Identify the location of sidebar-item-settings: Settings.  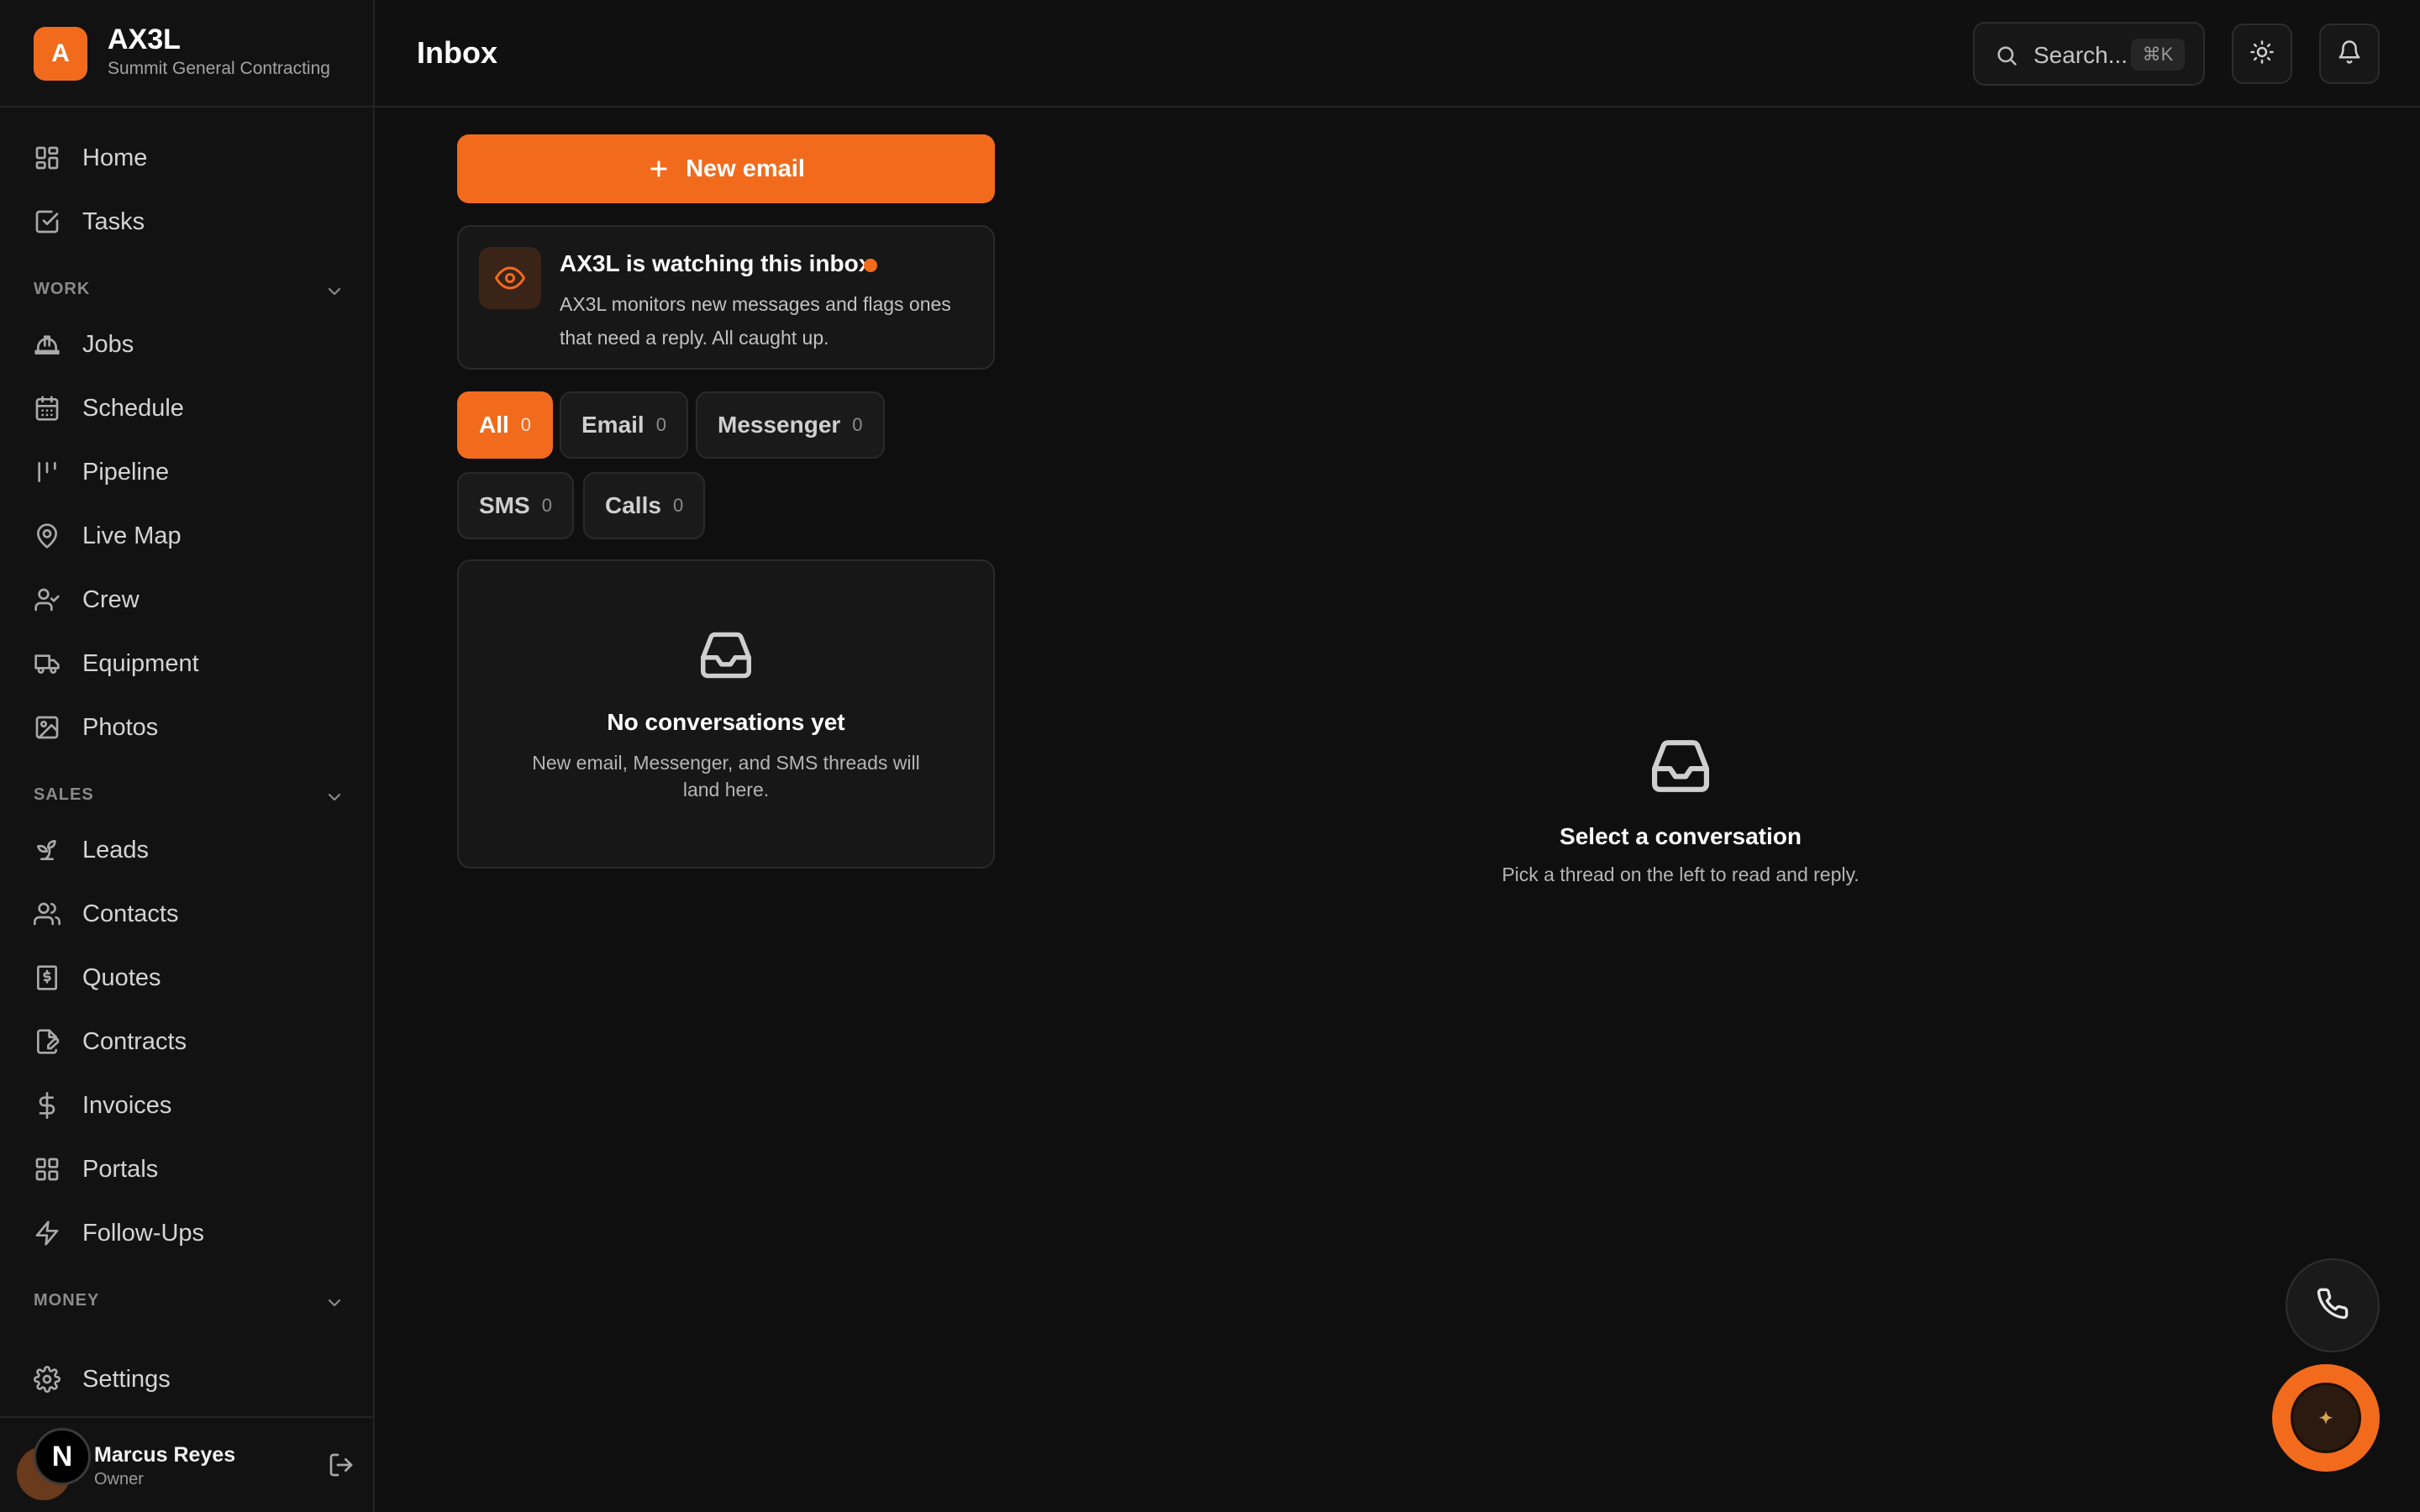
(187, 1379).